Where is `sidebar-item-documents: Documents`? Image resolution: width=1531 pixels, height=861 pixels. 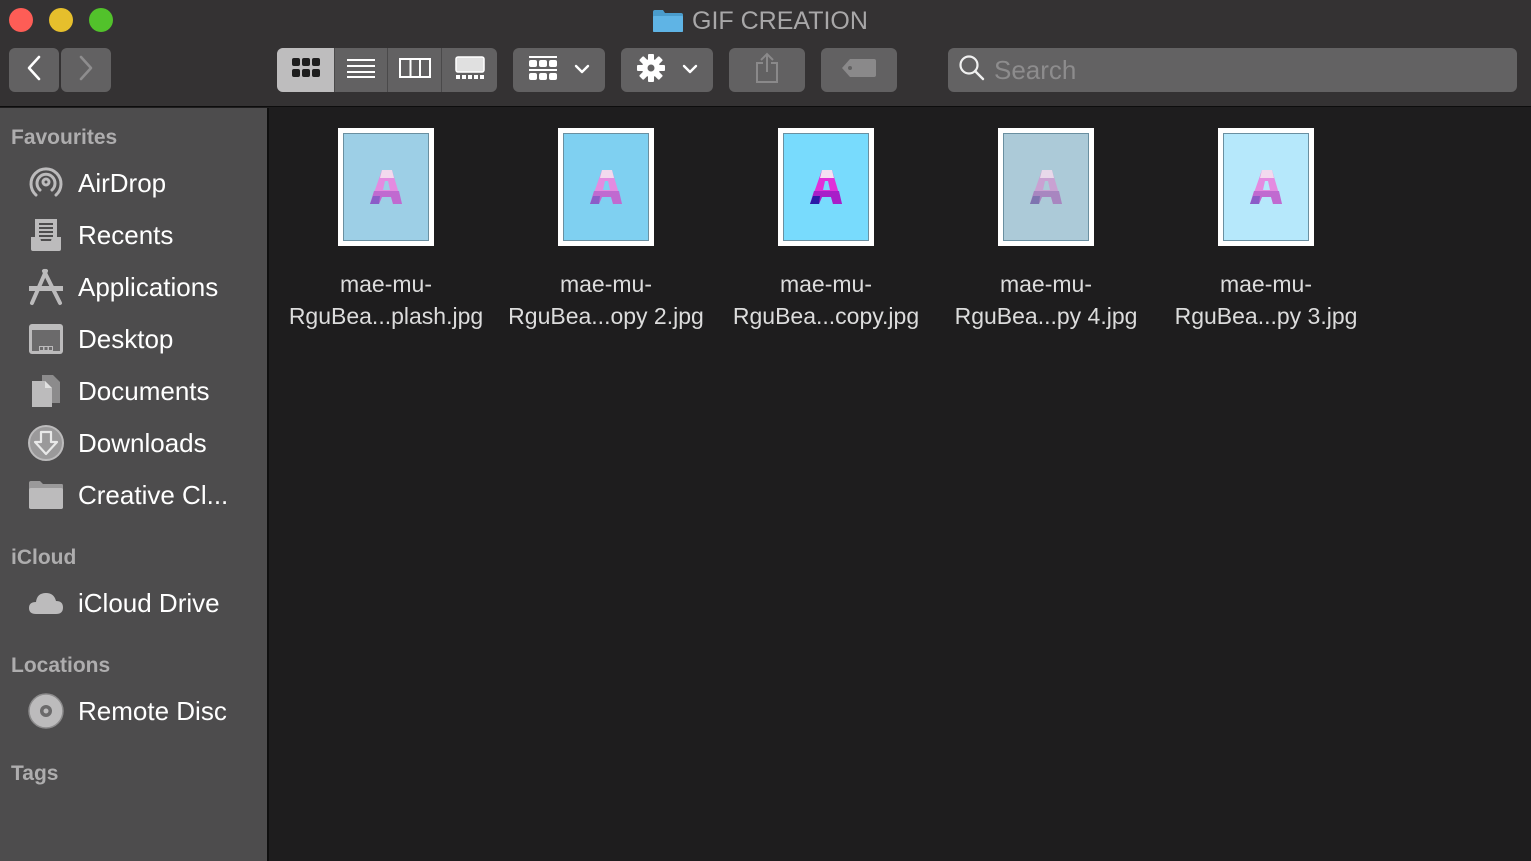
sidebar-item-documents: Documents is located at coordinates (118, 391).